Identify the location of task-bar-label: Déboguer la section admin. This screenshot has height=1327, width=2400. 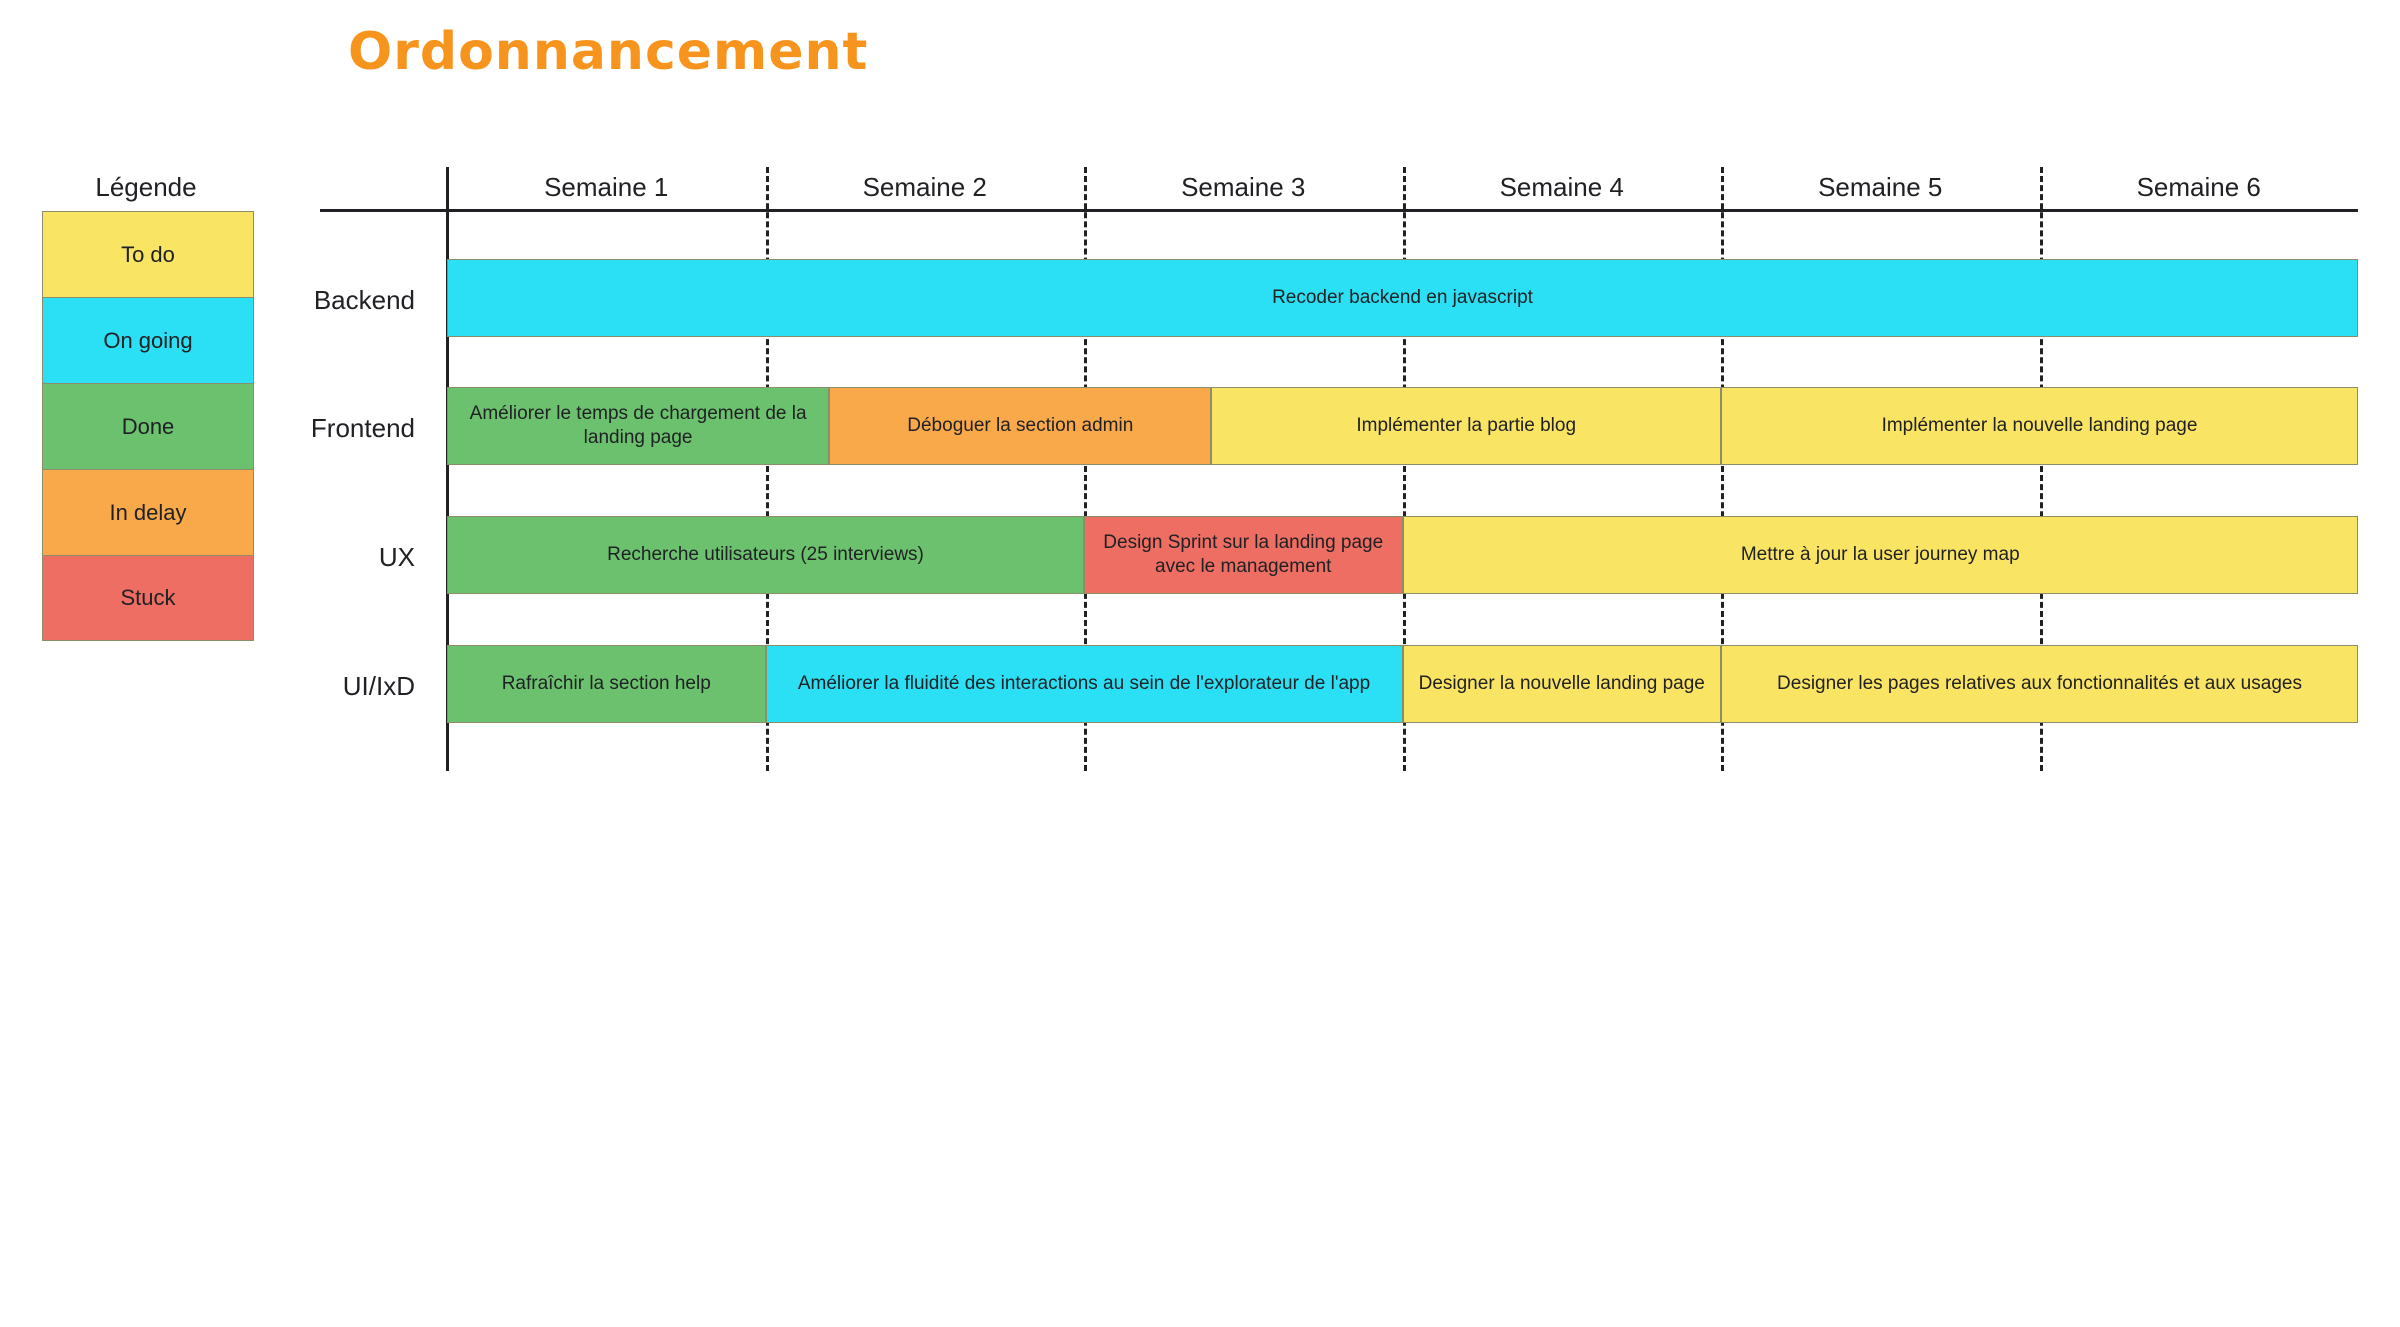
(1020, 426).